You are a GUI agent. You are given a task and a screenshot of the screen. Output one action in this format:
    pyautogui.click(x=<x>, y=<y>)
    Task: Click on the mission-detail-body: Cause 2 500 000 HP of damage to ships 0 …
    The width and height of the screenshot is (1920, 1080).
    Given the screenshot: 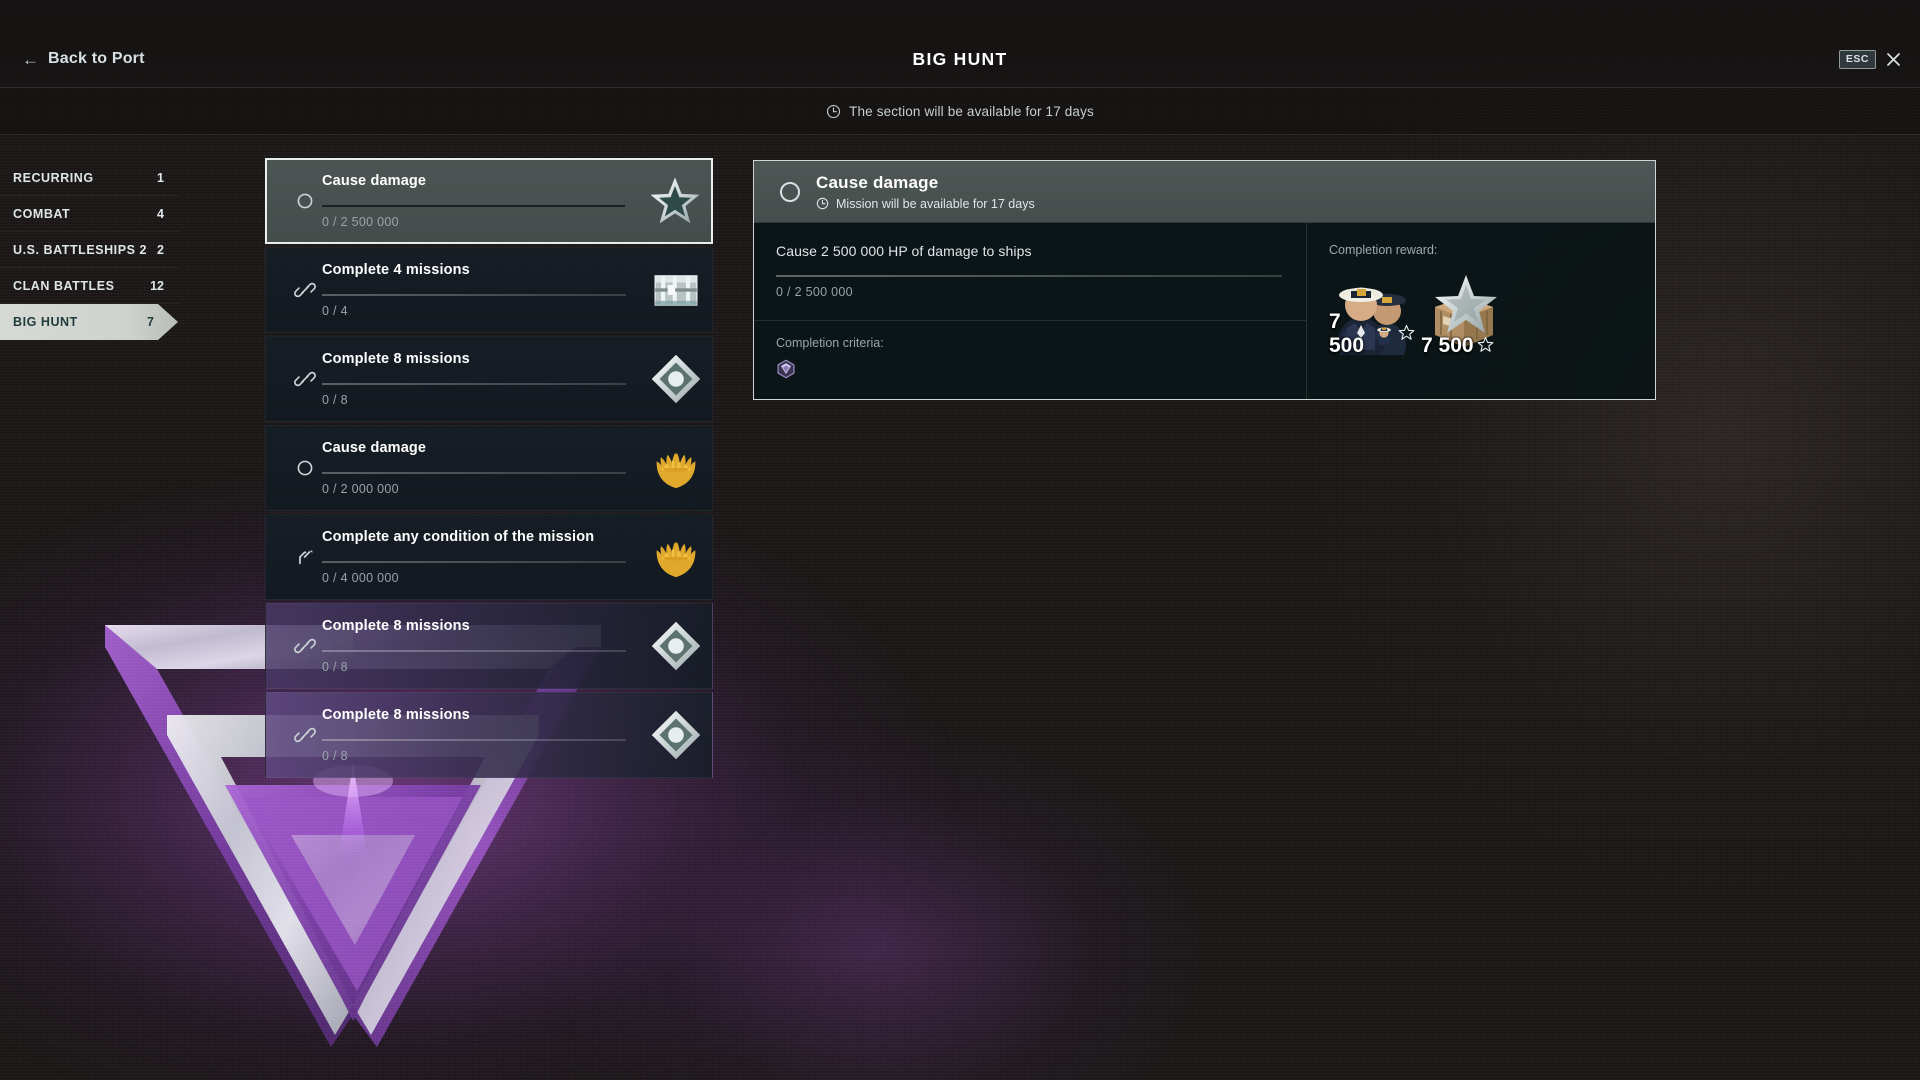 What is the action you would take?
    pyautogui.click(x=1204, y=311)
    